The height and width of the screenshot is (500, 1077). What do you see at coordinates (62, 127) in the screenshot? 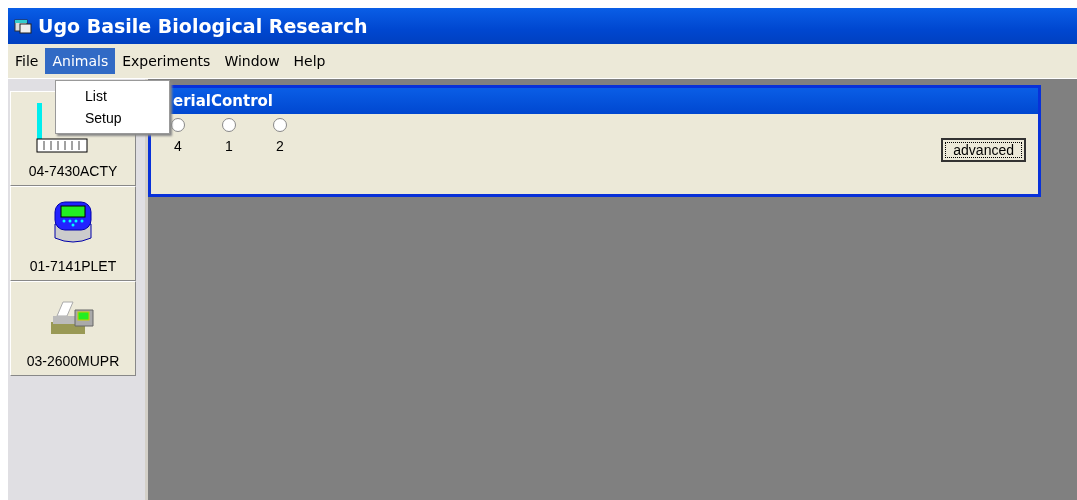
I see `activity-cage-icon` at bounding box center [62, 127].